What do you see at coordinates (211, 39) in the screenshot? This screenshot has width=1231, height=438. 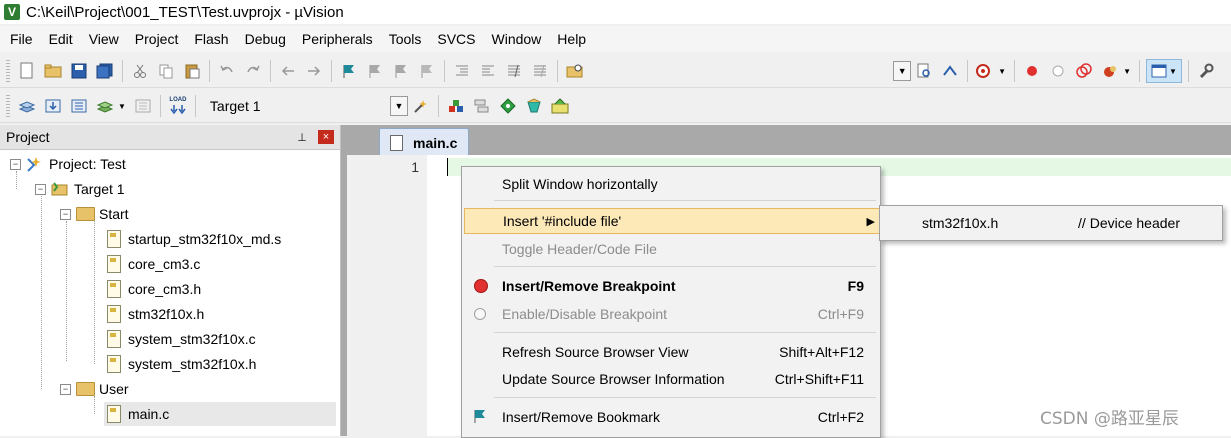 I see `menu-flash: Flash` at bounding box center [211, 39].